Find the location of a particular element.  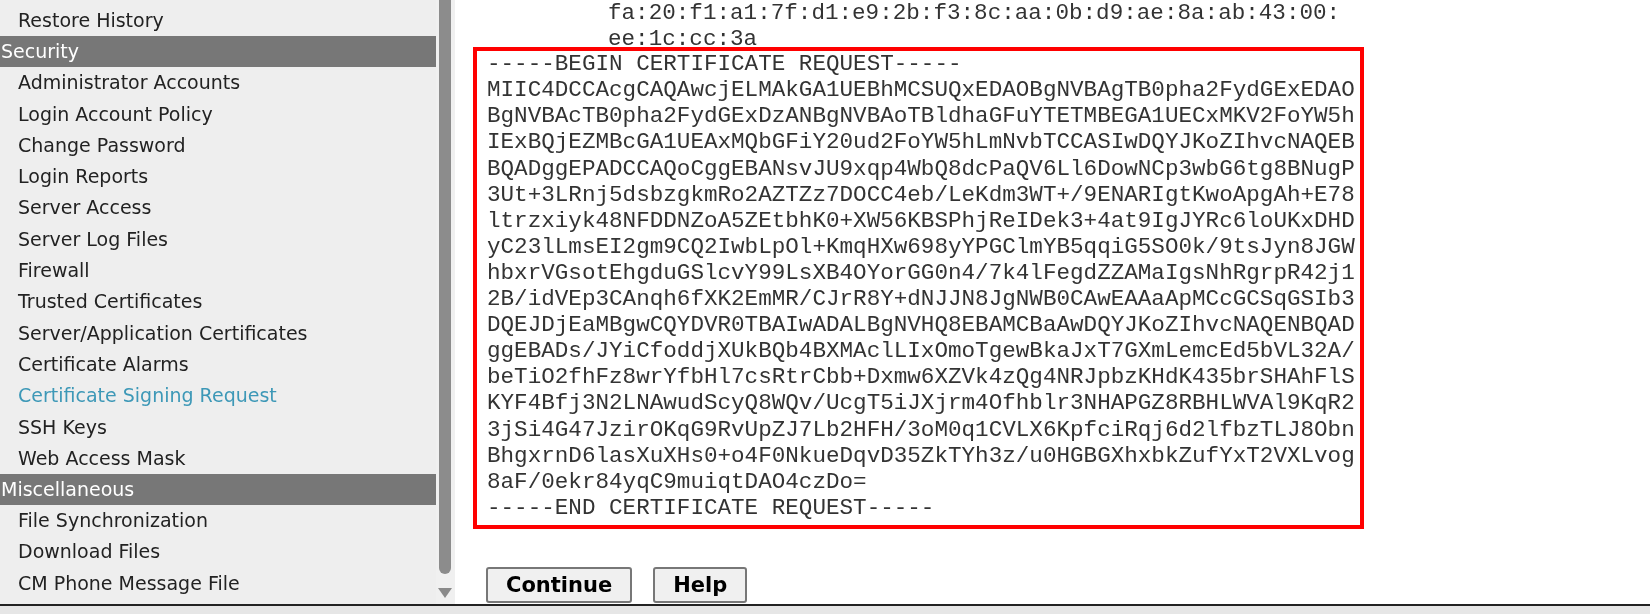

help-button: Help is located at coordinates (700, 584).